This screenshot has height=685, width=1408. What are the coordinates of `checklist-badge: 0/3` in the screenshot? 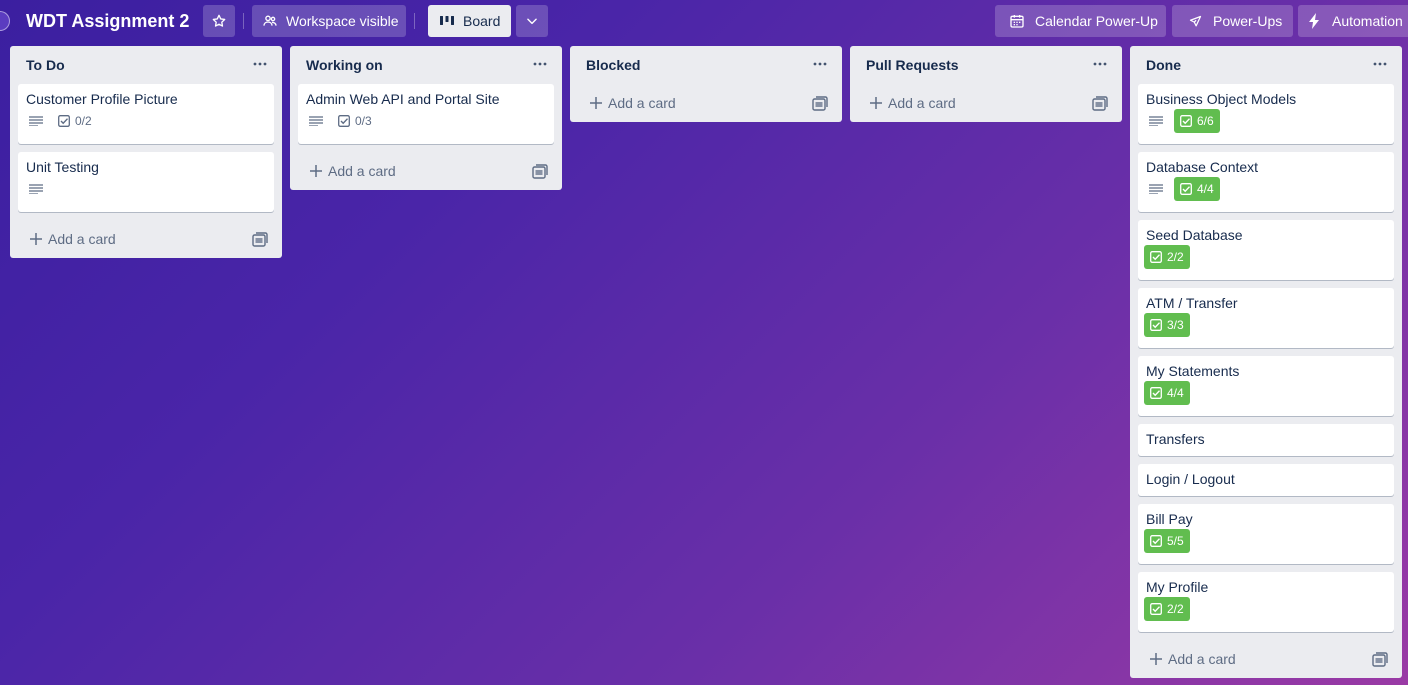 It's located at (355, 121).